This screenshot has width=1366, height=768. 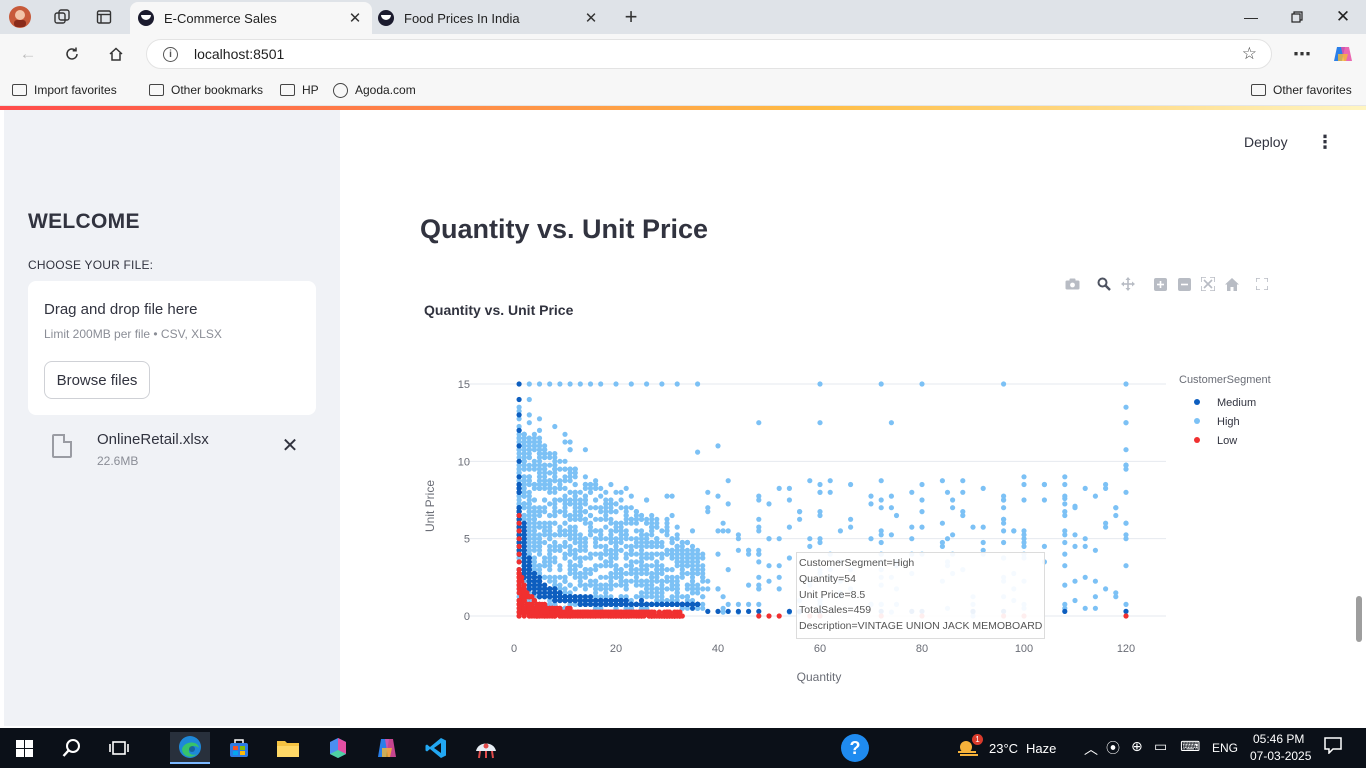 I want to click on weather-badge: 1, so click(x=977, y=739).